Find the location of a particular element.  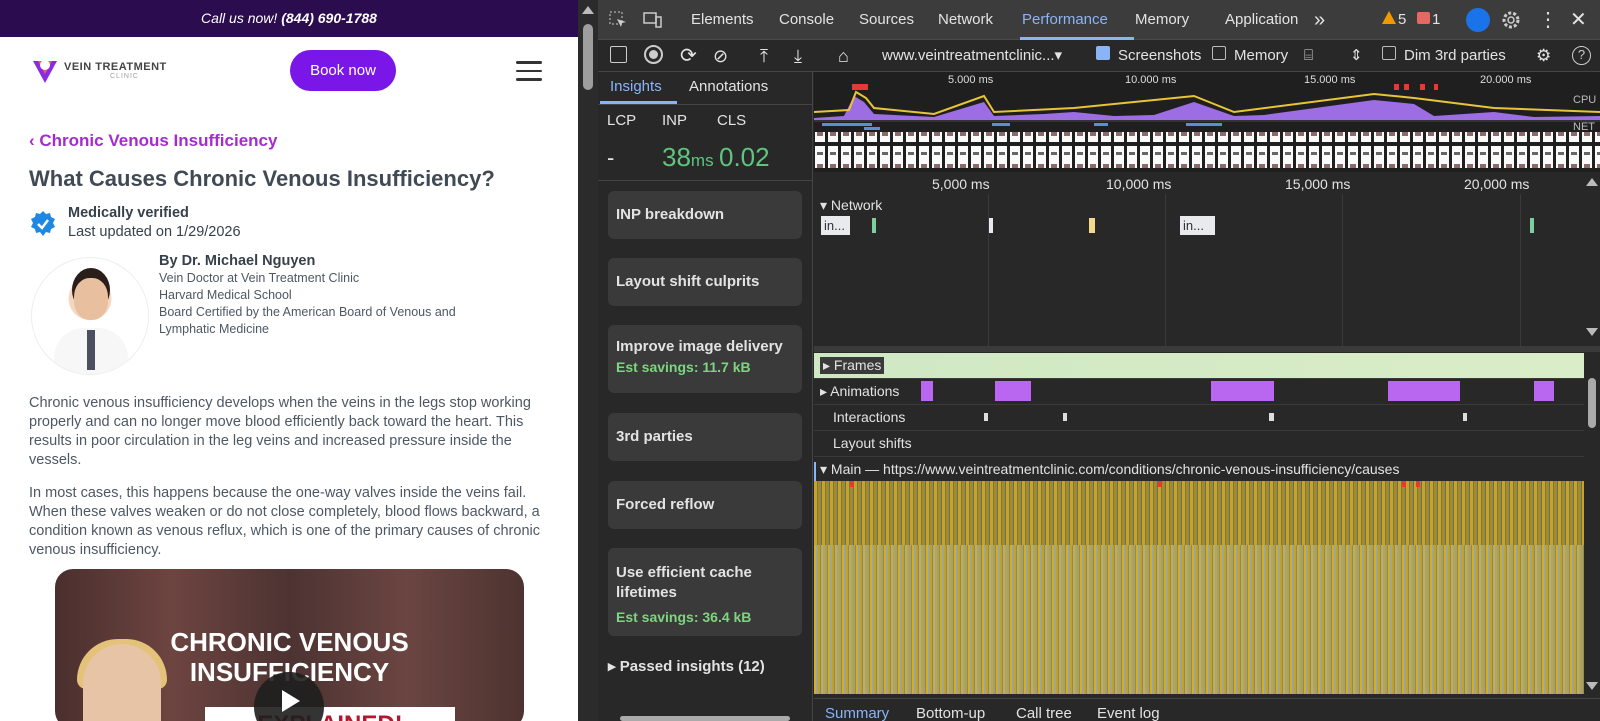

record-dot-icon is located at coordinates (653, 54).